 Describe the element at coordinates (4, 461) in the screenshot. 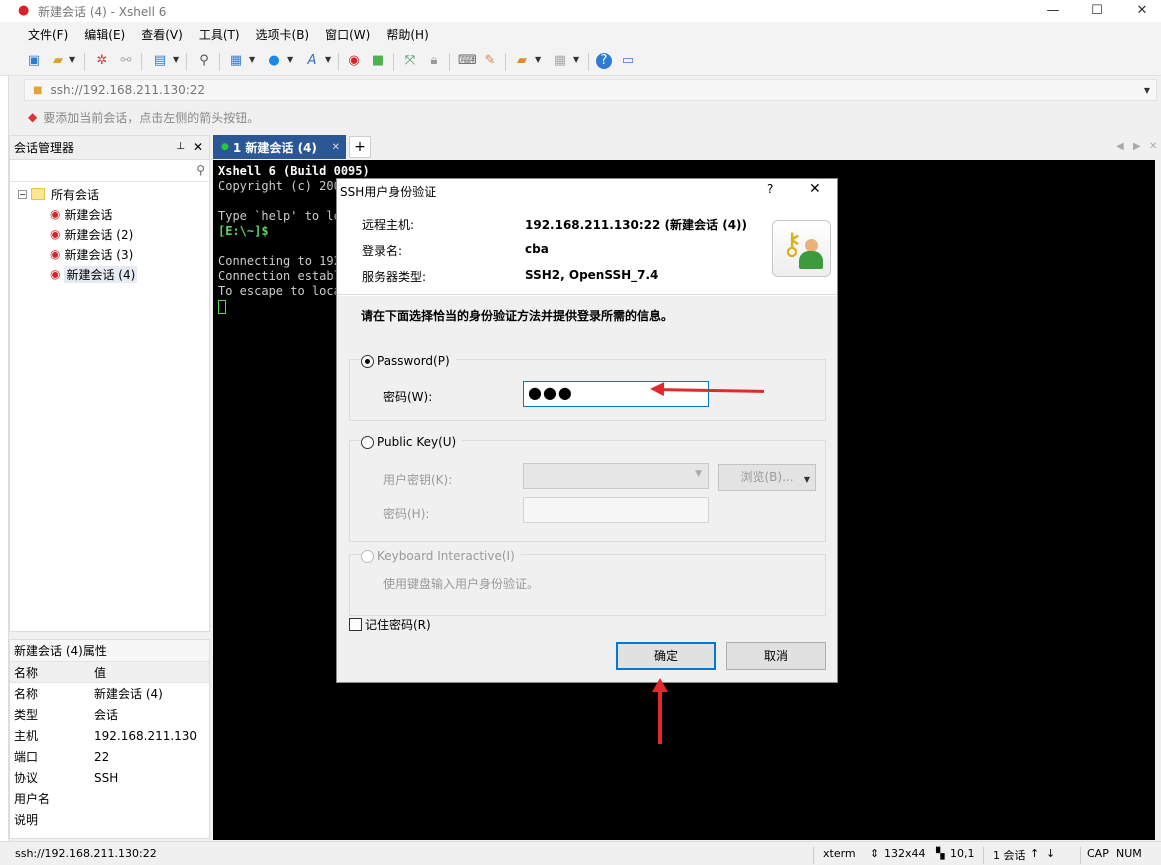

I see `background-window-edge` at that location.